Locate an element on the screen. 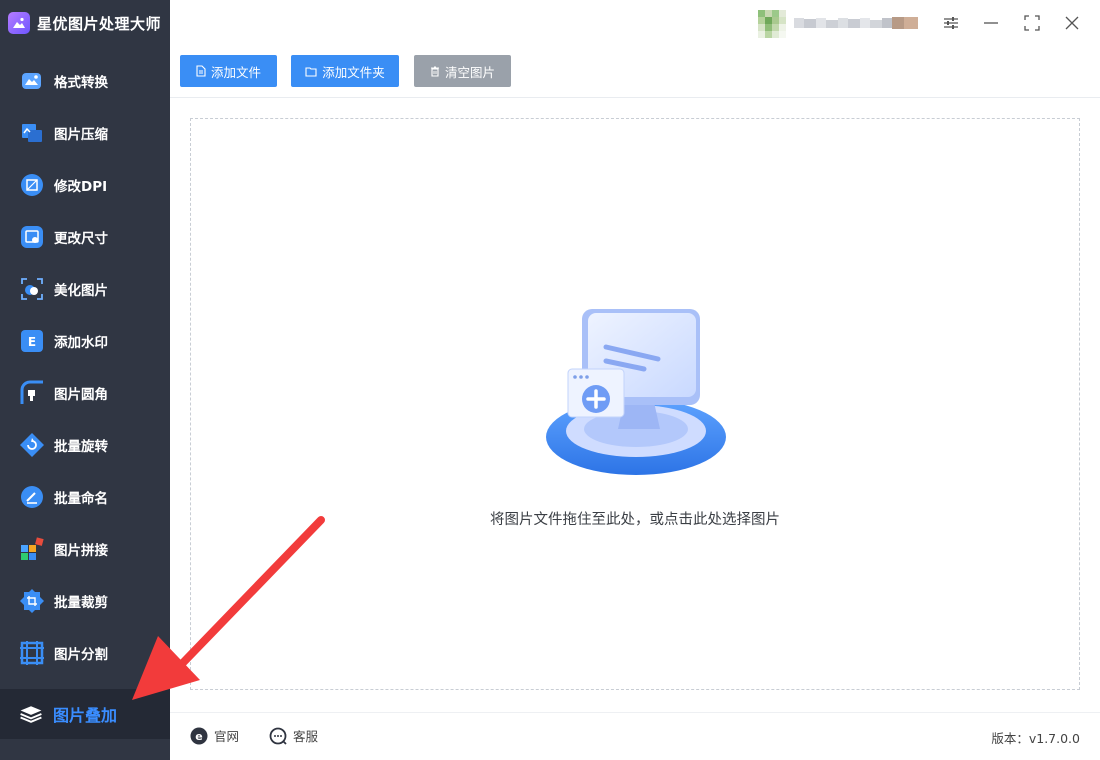 The height and width of the screenshot is (760, 1100). annotation-arrow is located at coordinates (228, 608).